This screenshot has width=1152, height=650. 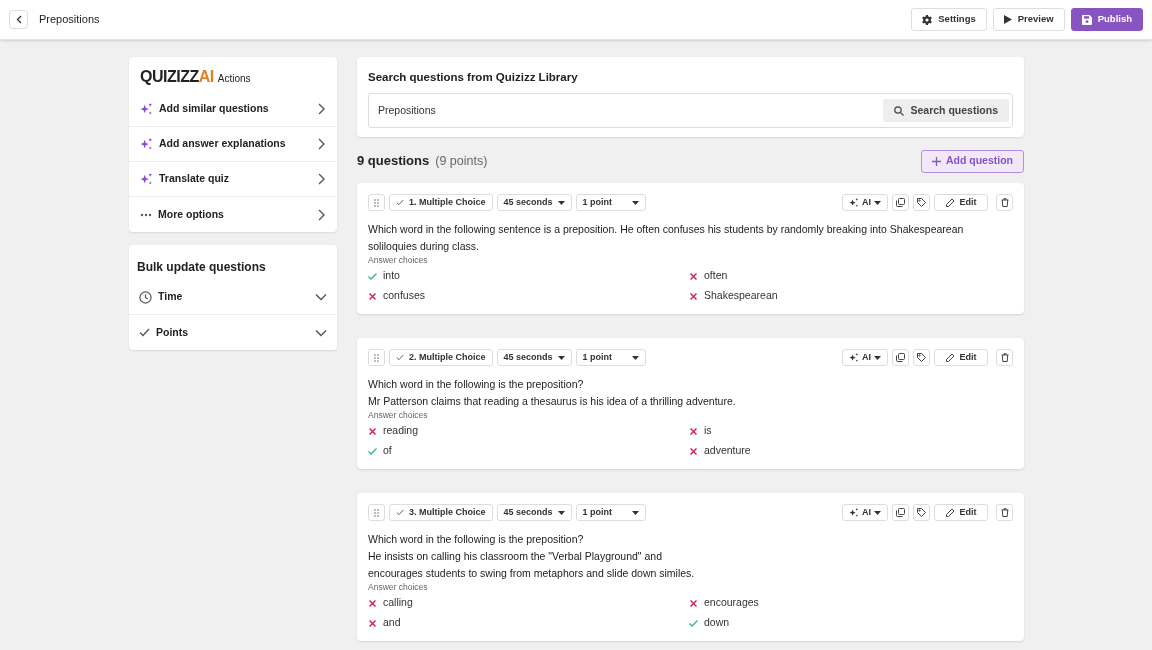 What do you see at coordinates (946, 111) in the screenshot?
I see `search-button: Search questions` at bounding box center [946, 111].